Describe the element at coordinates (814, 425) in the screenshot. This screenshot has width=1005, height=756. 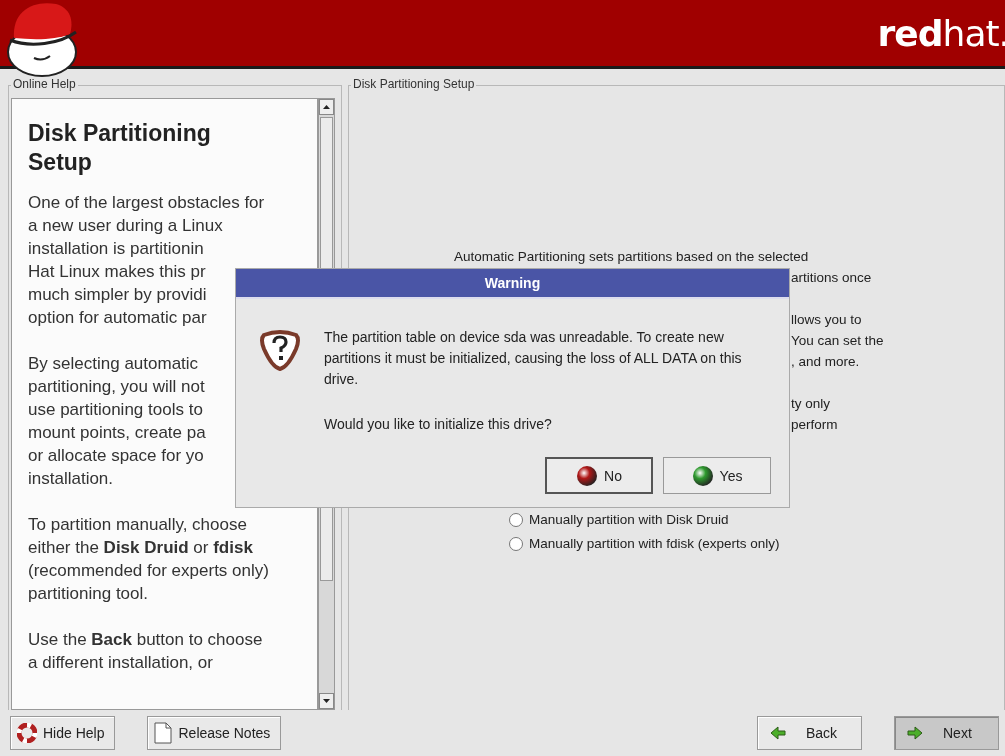
I see `description-text: perform` at that location.